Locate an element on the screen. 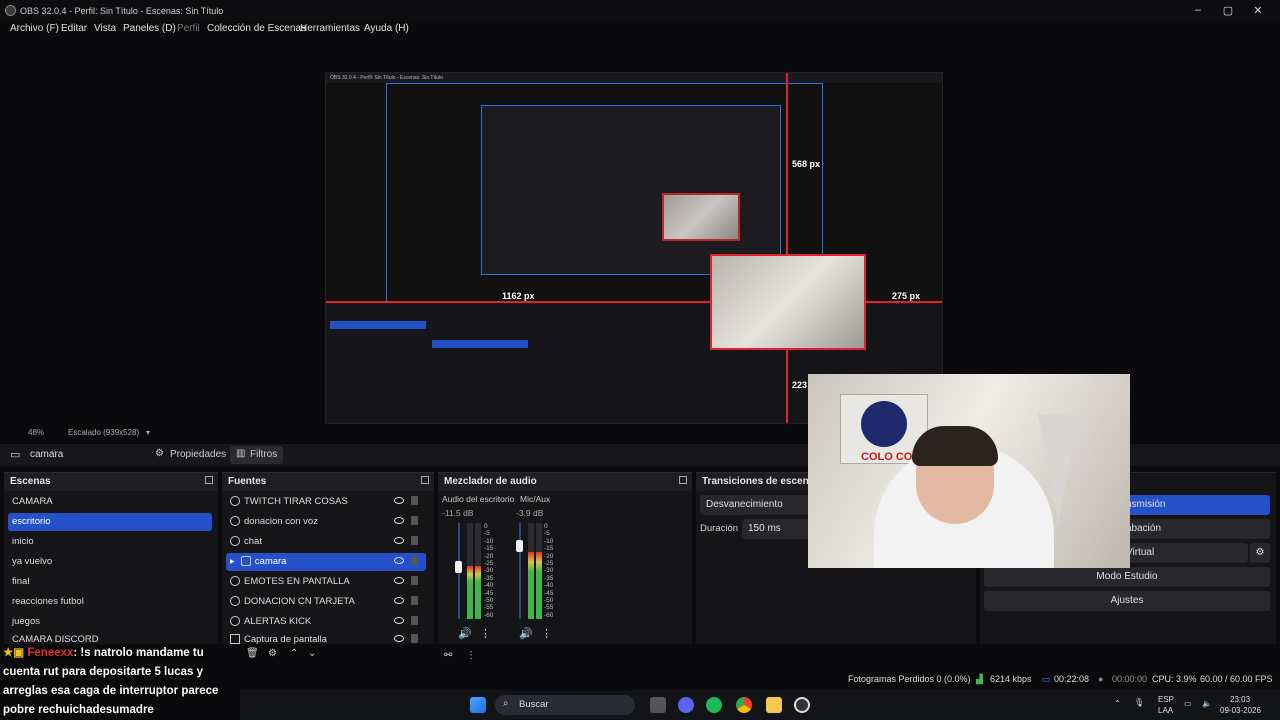 This screenshot has width=1280, height=720. scene-item: ya vuelvo is located at coordinates (110, 562).